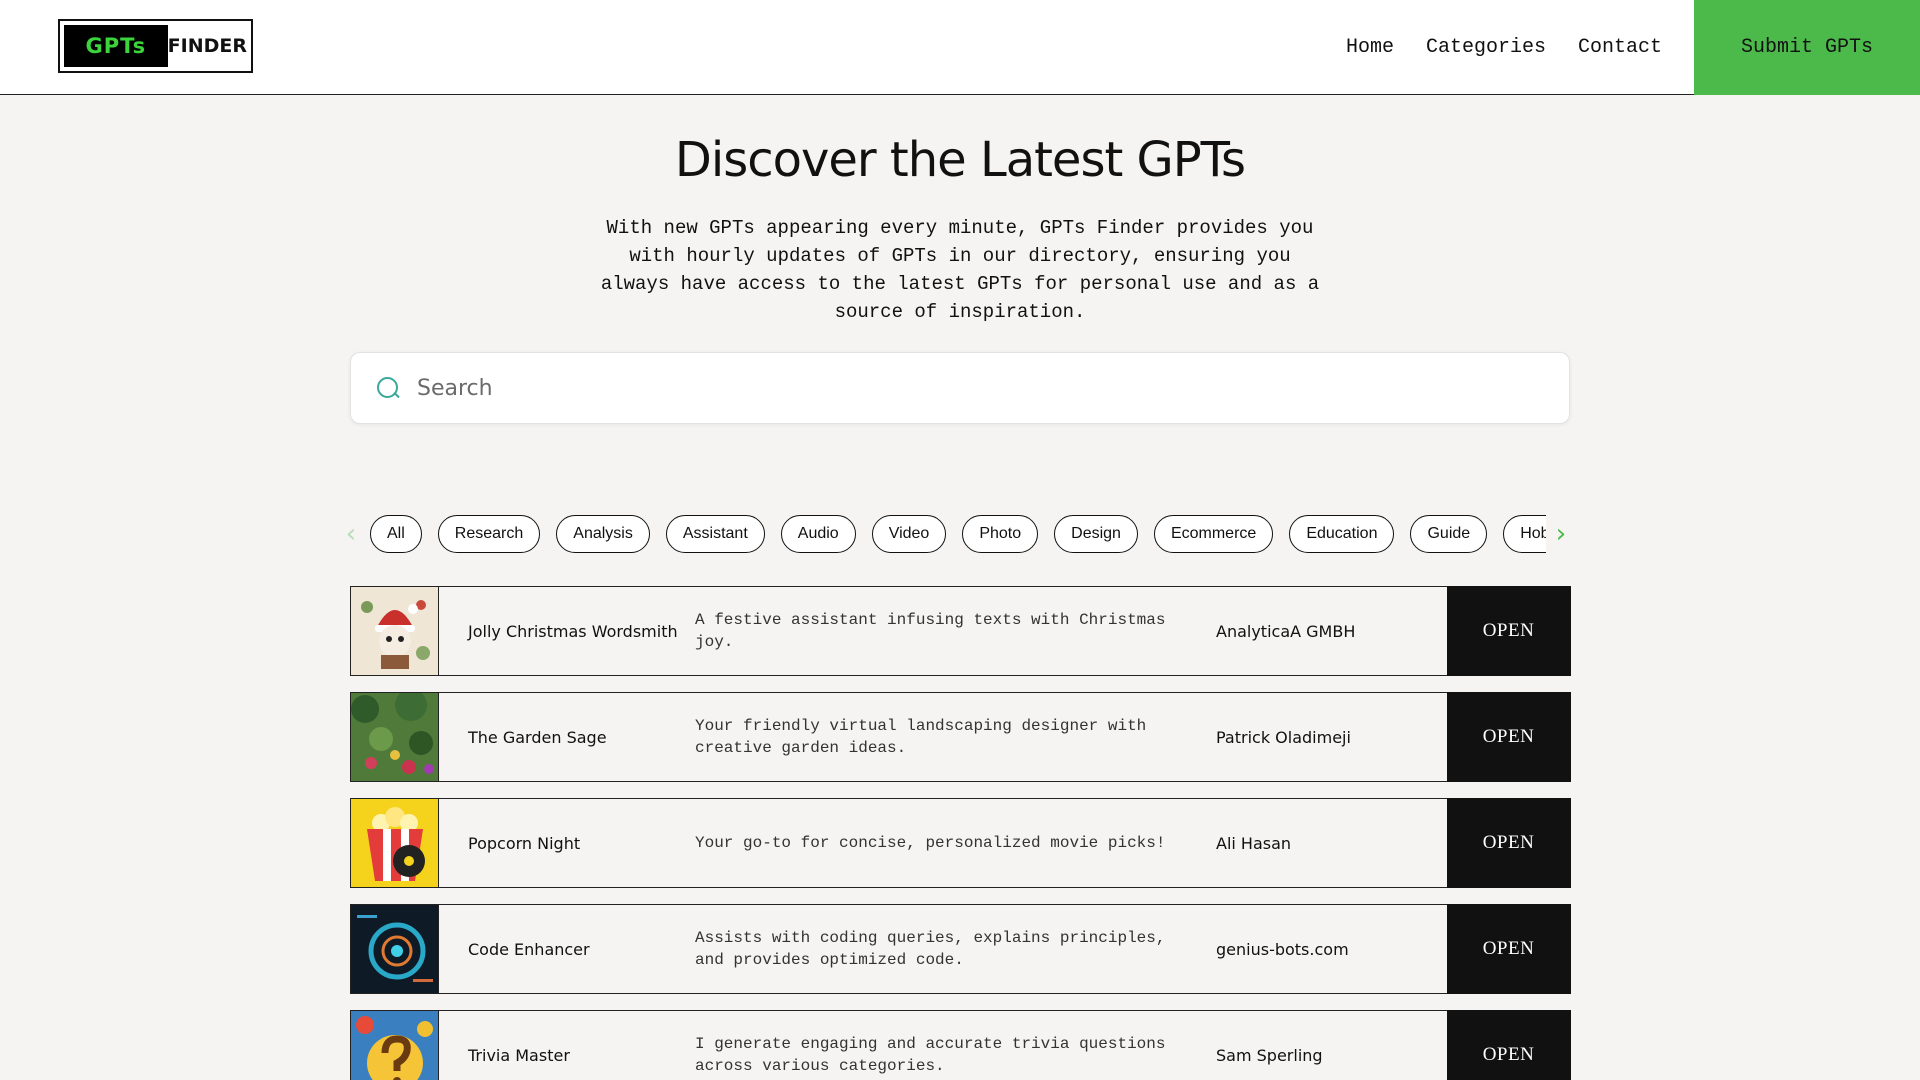 Image resolution: width=1920 pixels, height=1080 pixels. Describe the element at coordinates (967, 388) in the screenshot. I see `search-input` at that location.